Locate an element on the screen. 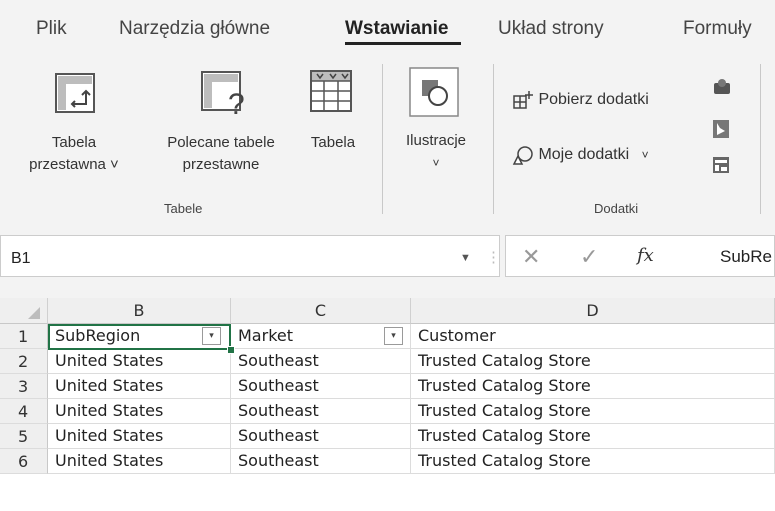 The height and width of the screenshot is (511, 775). active-cell-selection is located at coordinates (139, 337).